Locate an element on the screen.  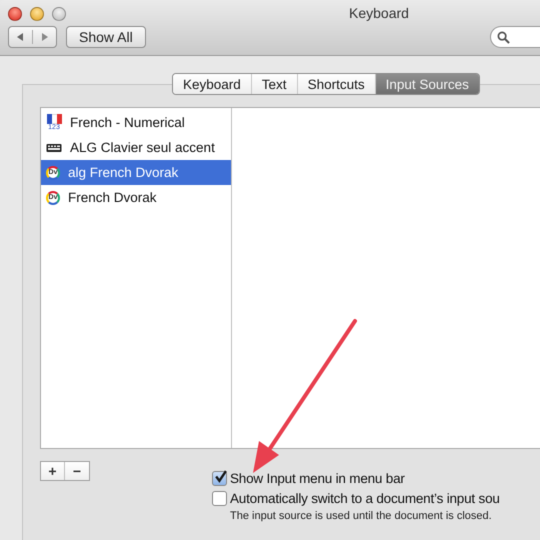
back-icon is located at coordinates (20, 37).